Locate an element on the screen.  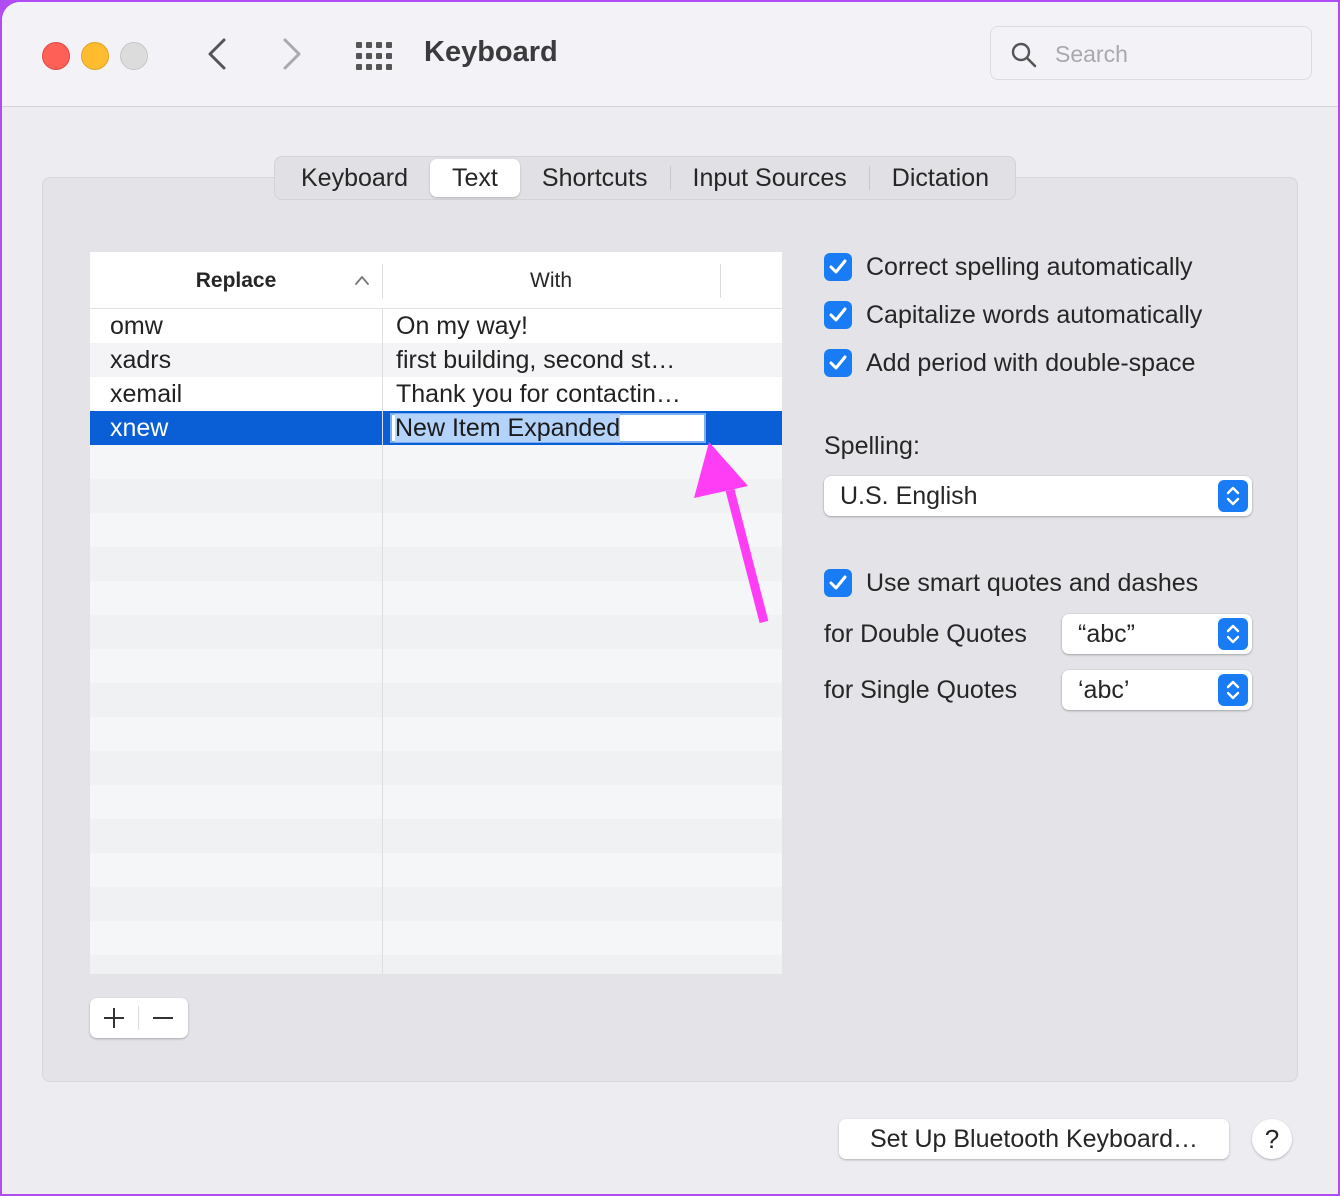
correct-spelling-checkbox: Correct spelling automatically is located at coordinates (1008, 267).